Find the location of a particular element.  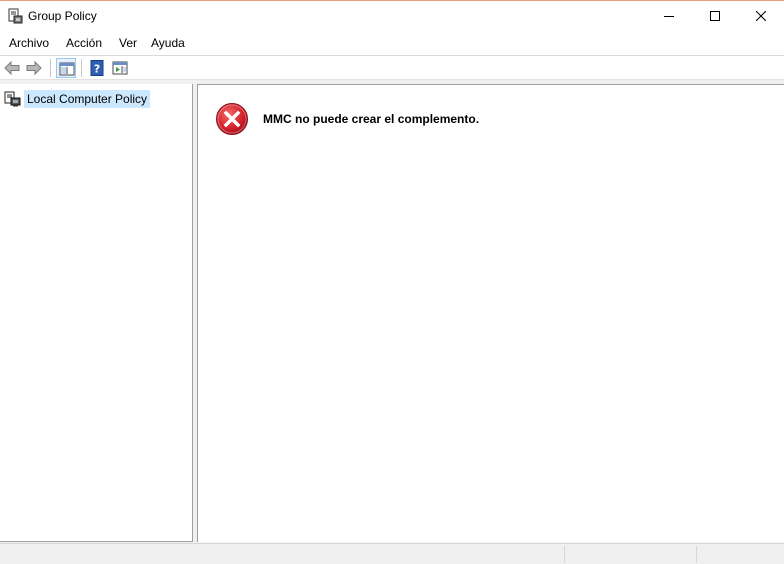

minimize-icon is located at coordinates (669, 16).